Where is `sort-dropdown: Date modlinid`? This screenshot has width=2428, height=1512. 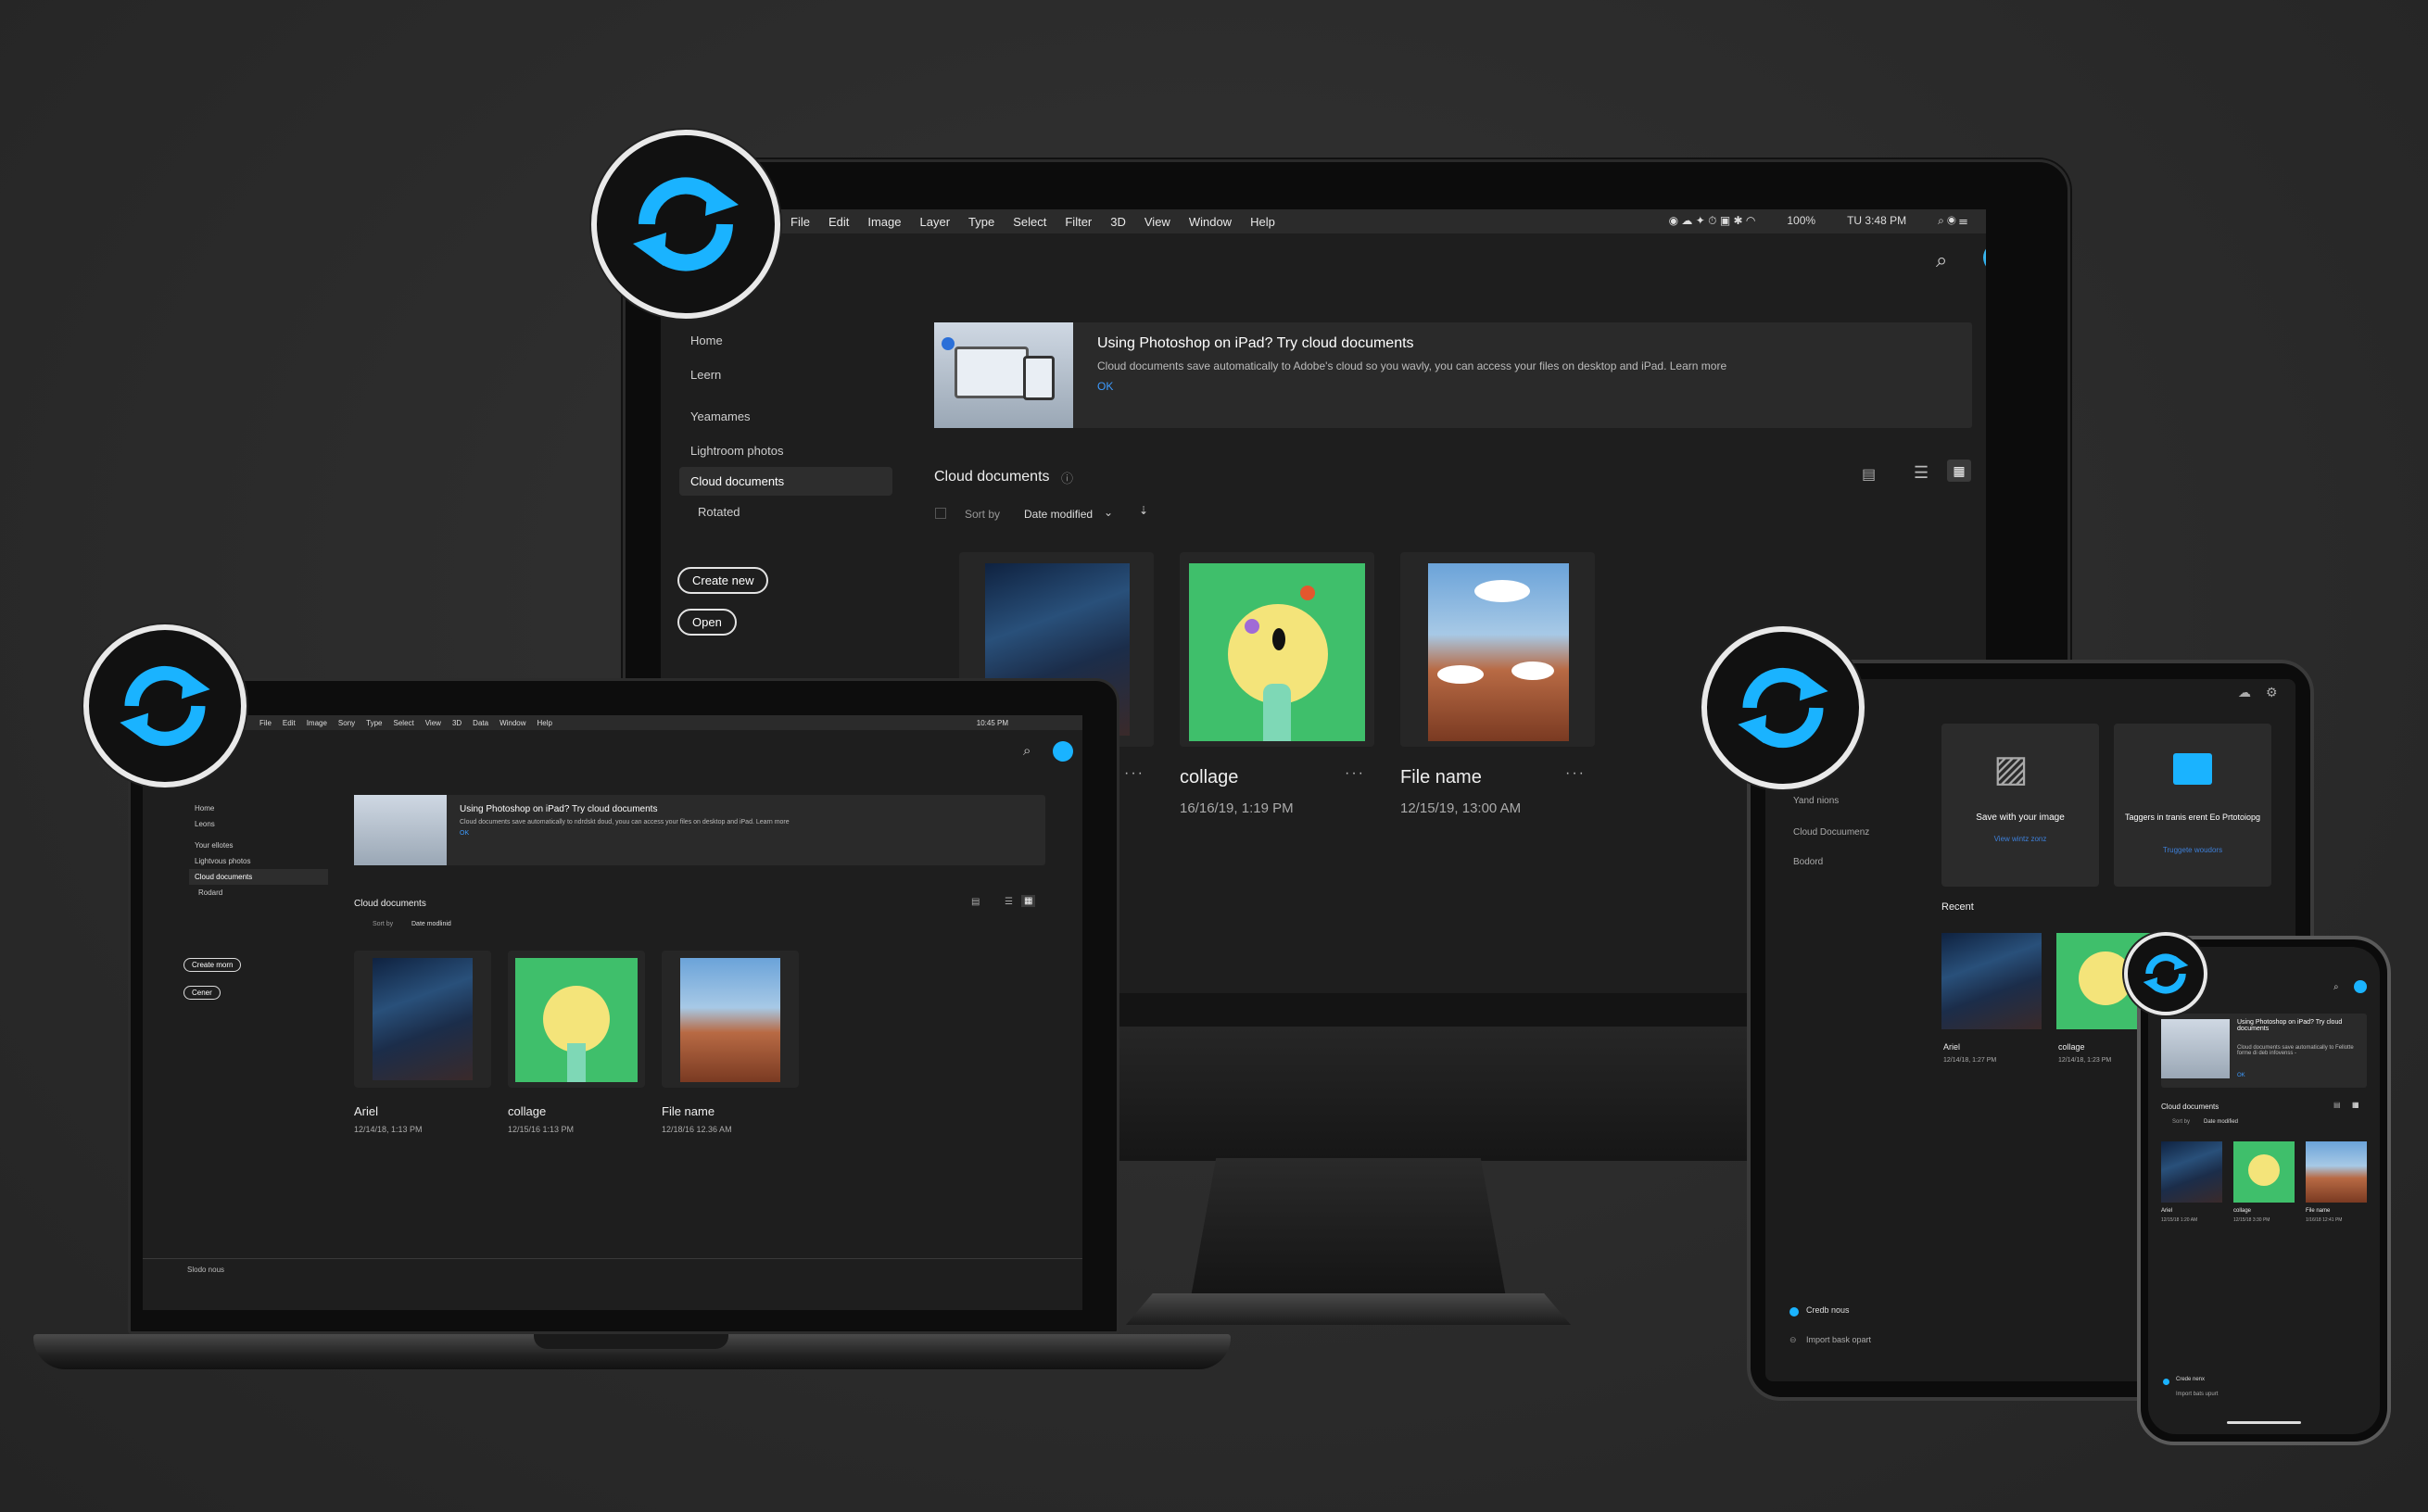
sort-dropdown: Date modlinid is located at coordinates (431, 924).